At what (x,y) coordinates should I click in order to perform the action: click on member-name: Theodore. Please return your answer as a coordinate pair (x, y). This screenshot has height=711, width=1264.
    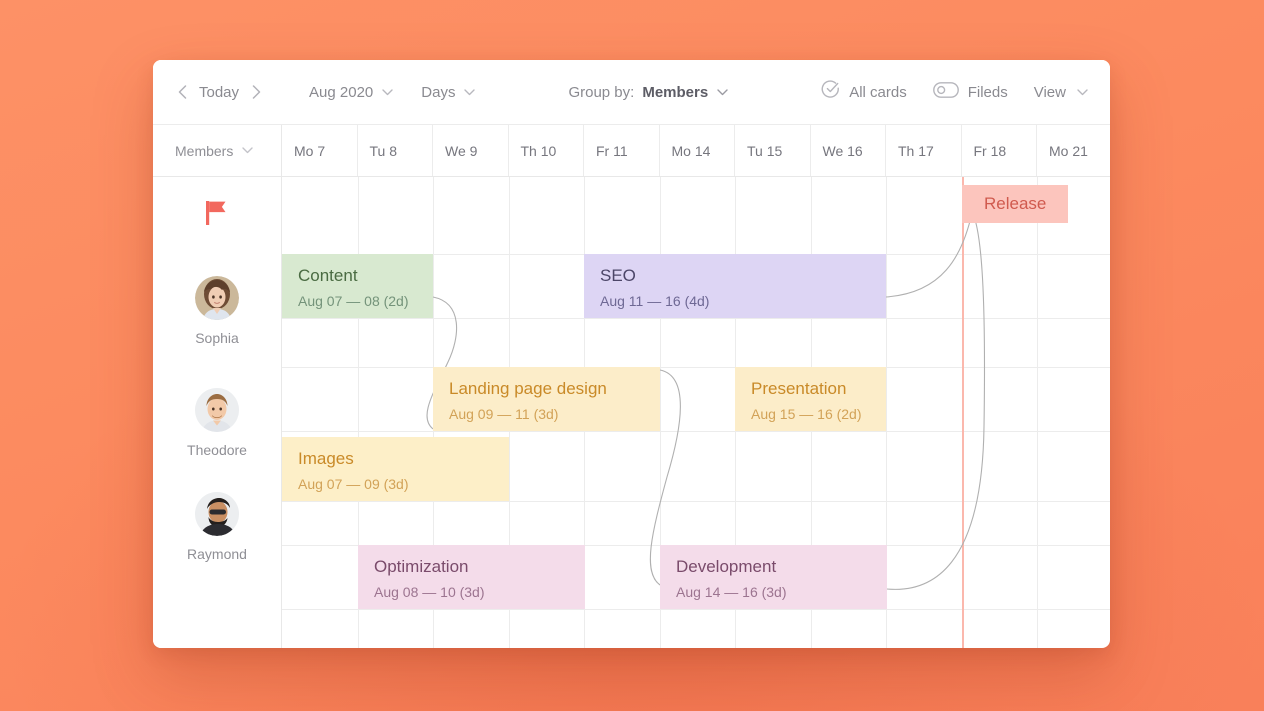
    Looking at the image, I should click on (217, 449).